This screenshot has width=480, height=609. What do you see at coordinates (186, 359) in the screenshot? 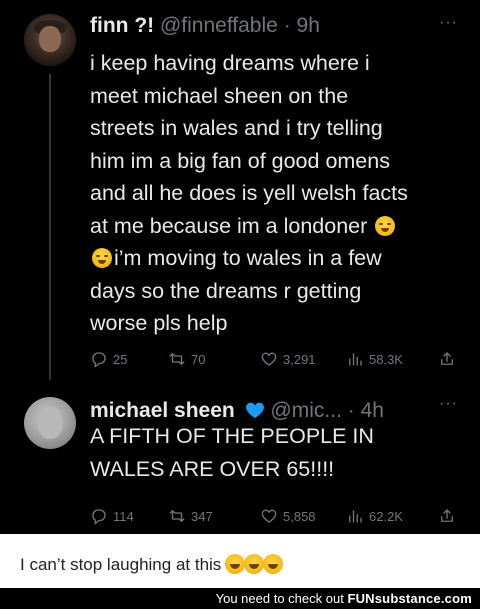
I see `retweet-button: 70` at bounding box center [186, 359].